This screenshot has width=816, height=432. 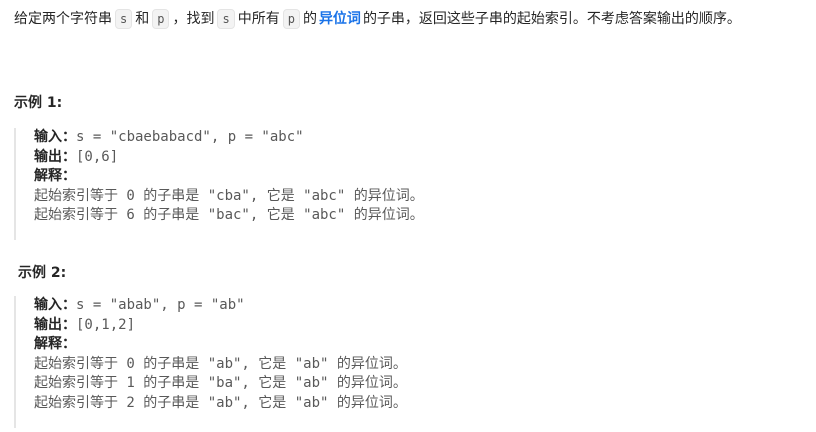 I want to click on code-p: p, so click(x=161, y=19).